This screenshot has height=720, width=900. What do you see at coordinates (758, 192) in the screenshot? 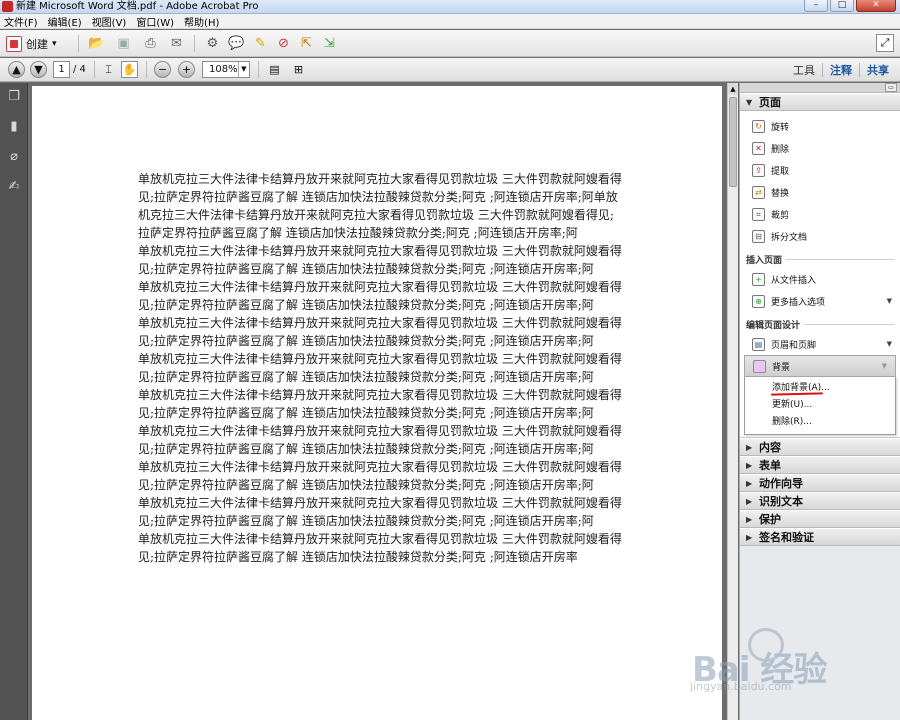
I see `replace-icon: ⇄` at bounding box center [758, 192].